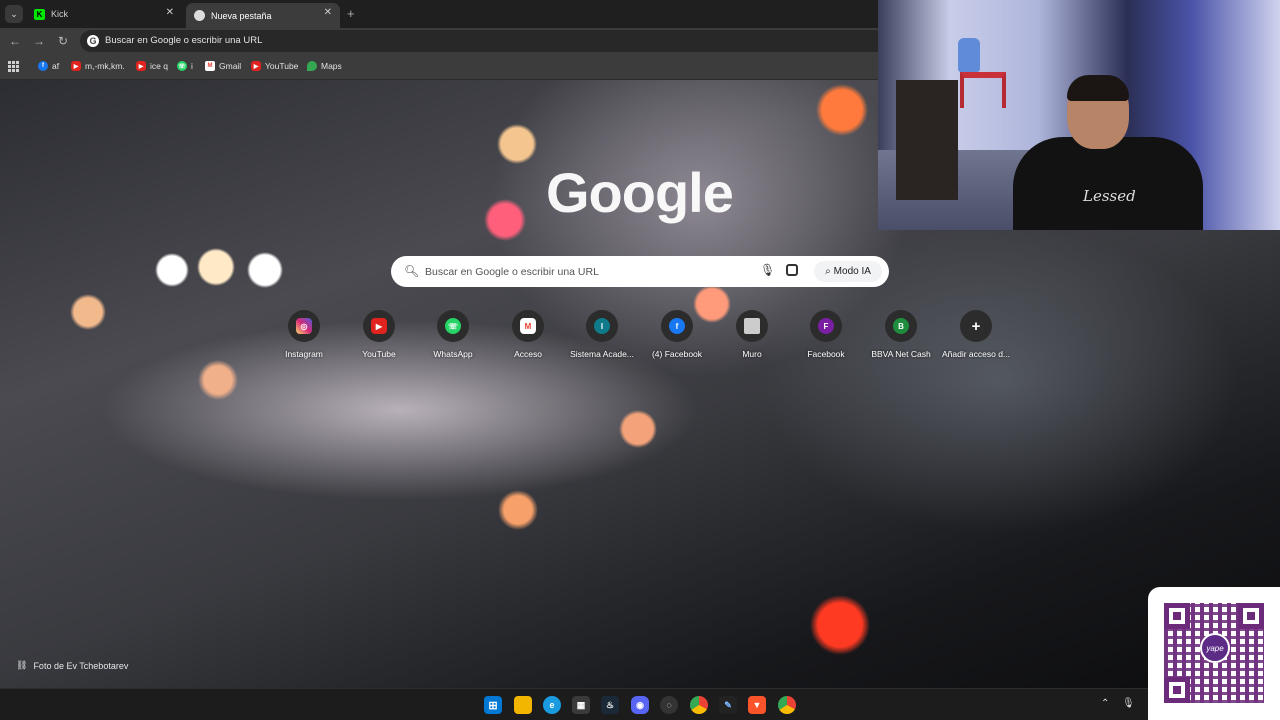 The height and width of the screenshot is (720, 1280). I want to click on shortcut-facebook: F Facebook, so click(826, 334).